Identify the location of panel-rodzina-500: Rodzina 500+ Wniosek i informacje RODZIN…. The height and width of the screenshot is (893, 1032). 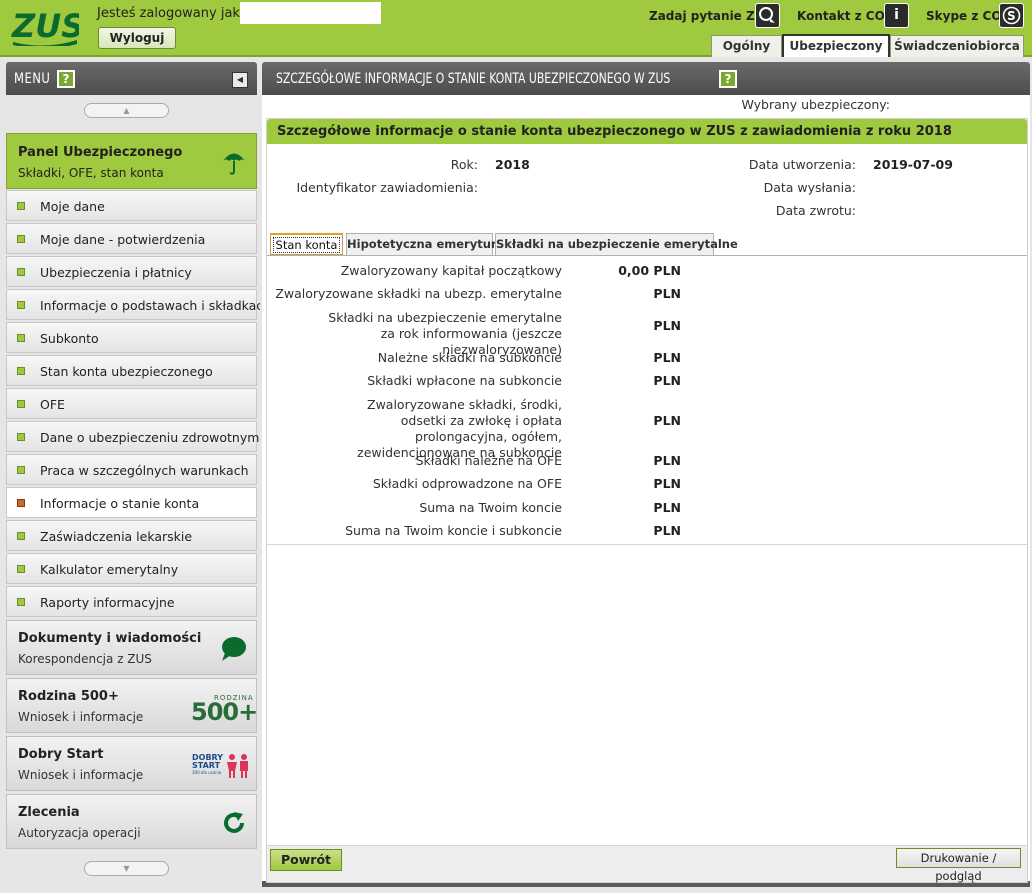
(132, 705).